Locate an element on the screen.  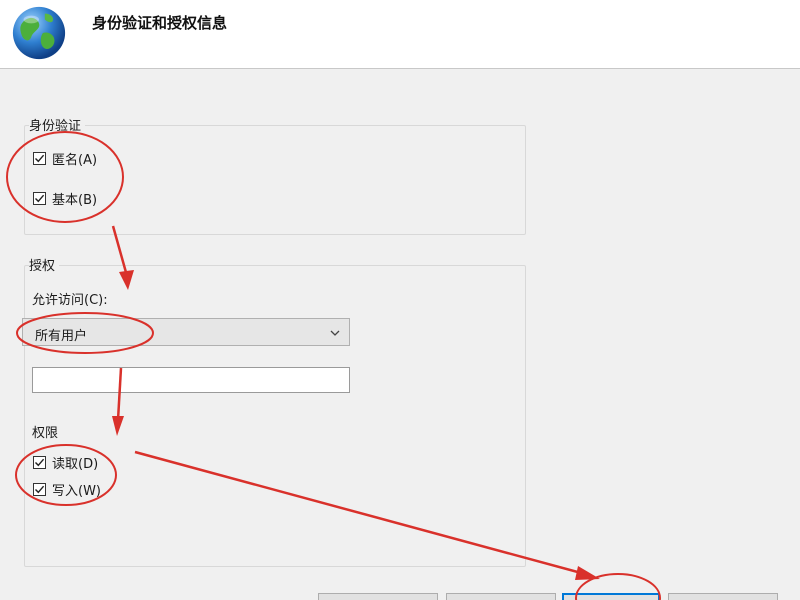
next-button is located at coordinates (501, 596).